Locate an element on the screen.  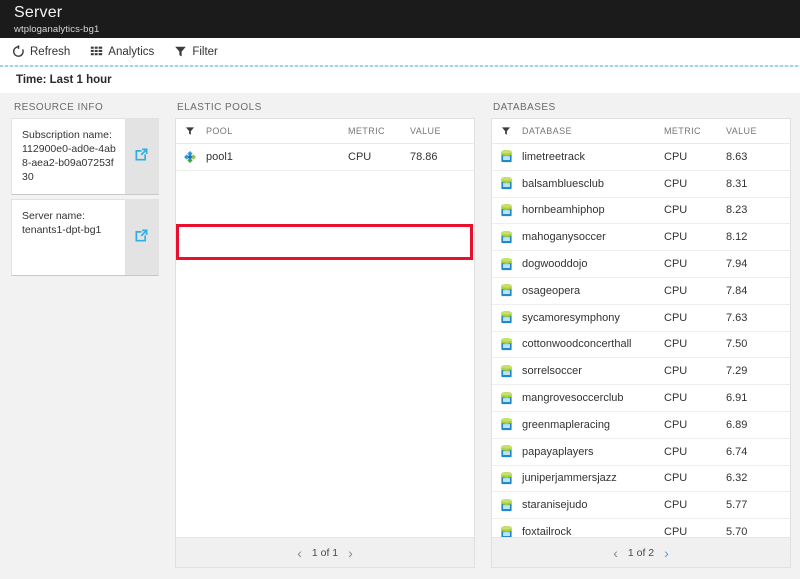
table-row: limetreetrack CPU 8.63 is located at coordinates (641, 157).